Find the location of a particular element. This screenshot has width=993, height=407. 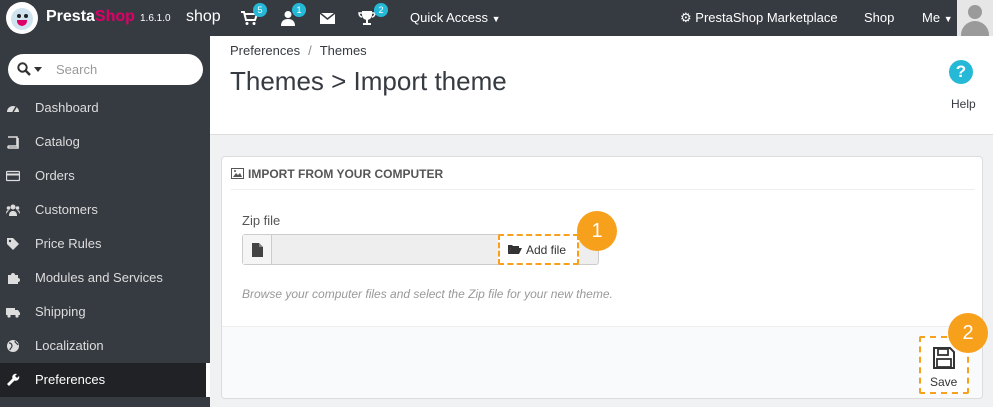

cart-badge: 5 is located at coordinates (260, 10).